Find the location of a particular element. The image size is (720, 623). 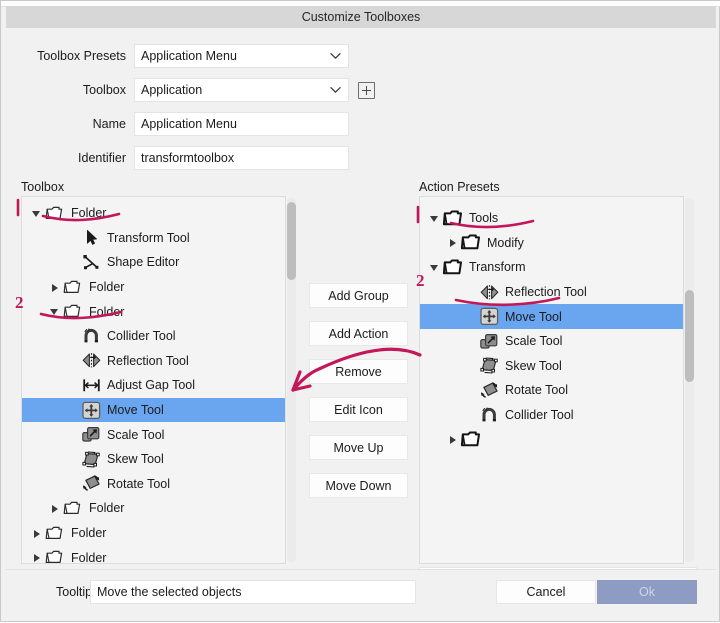

action-presets-scroll-thumb is located at coordinates (689, 336).